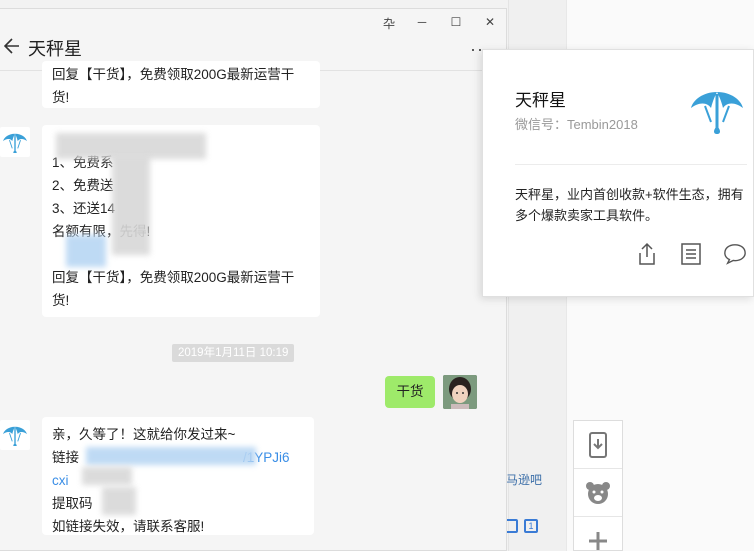 The width and height of the screenshot is (754, 551). Describe the element at coordinates (647, 254) in the screenshot. I see `share-icon` at that location.